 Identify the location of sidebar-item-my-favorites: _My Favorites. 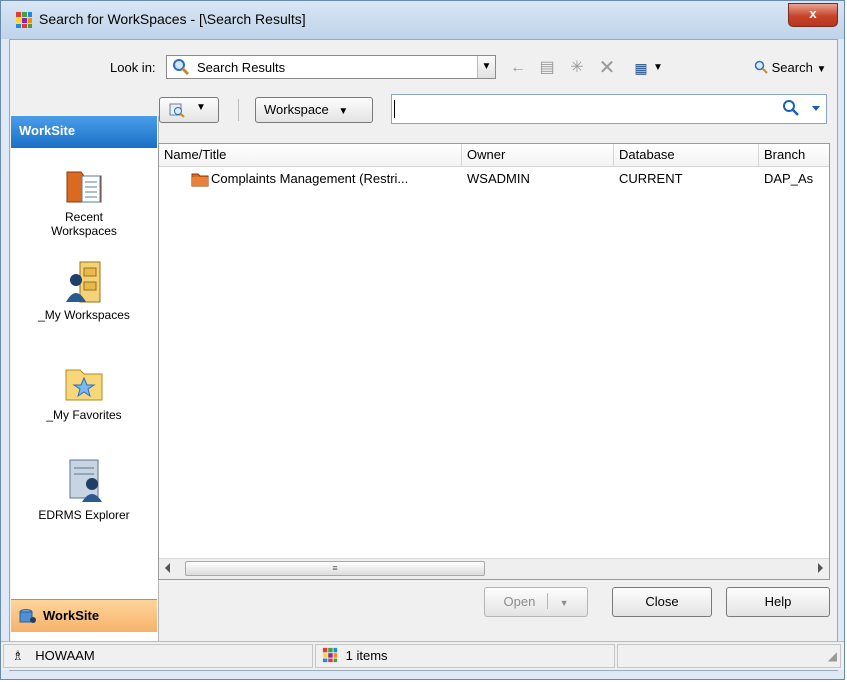
(84, 391).